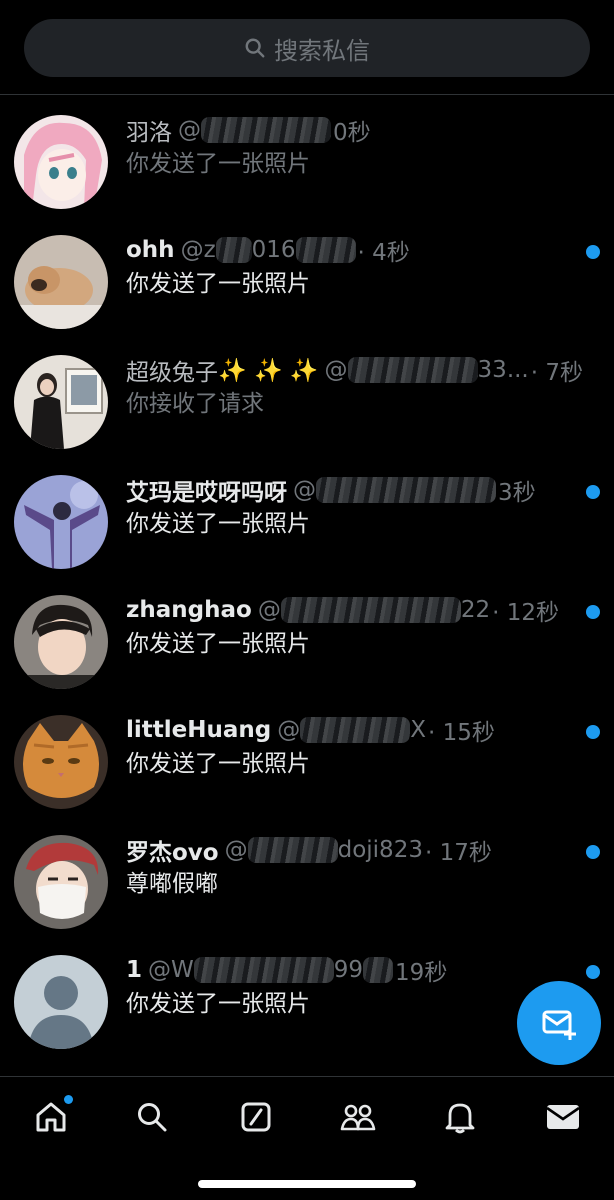 This screenshot has width=614, height=1200. I want to click on conversation-row: 超级兔子 ✨ ✨ ✨ @33... · 7秒 你接收了请求, so click(307, 395).